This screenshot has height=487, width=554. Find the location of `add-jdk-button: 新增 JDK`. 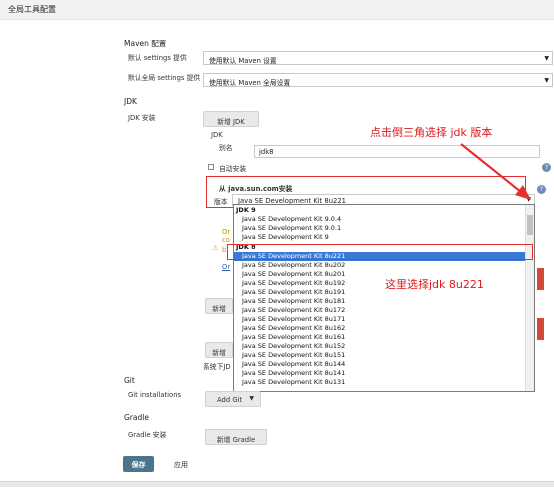

add-jdk-button: 新增 JDK is located at coordinates (231, 119).